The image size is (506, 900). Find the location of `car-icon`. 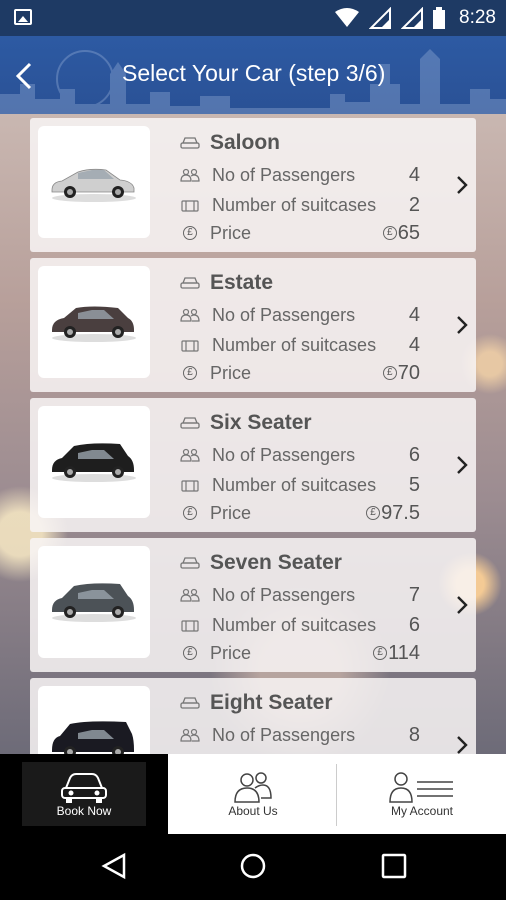

car-icon is located at coordinates (84, 788).